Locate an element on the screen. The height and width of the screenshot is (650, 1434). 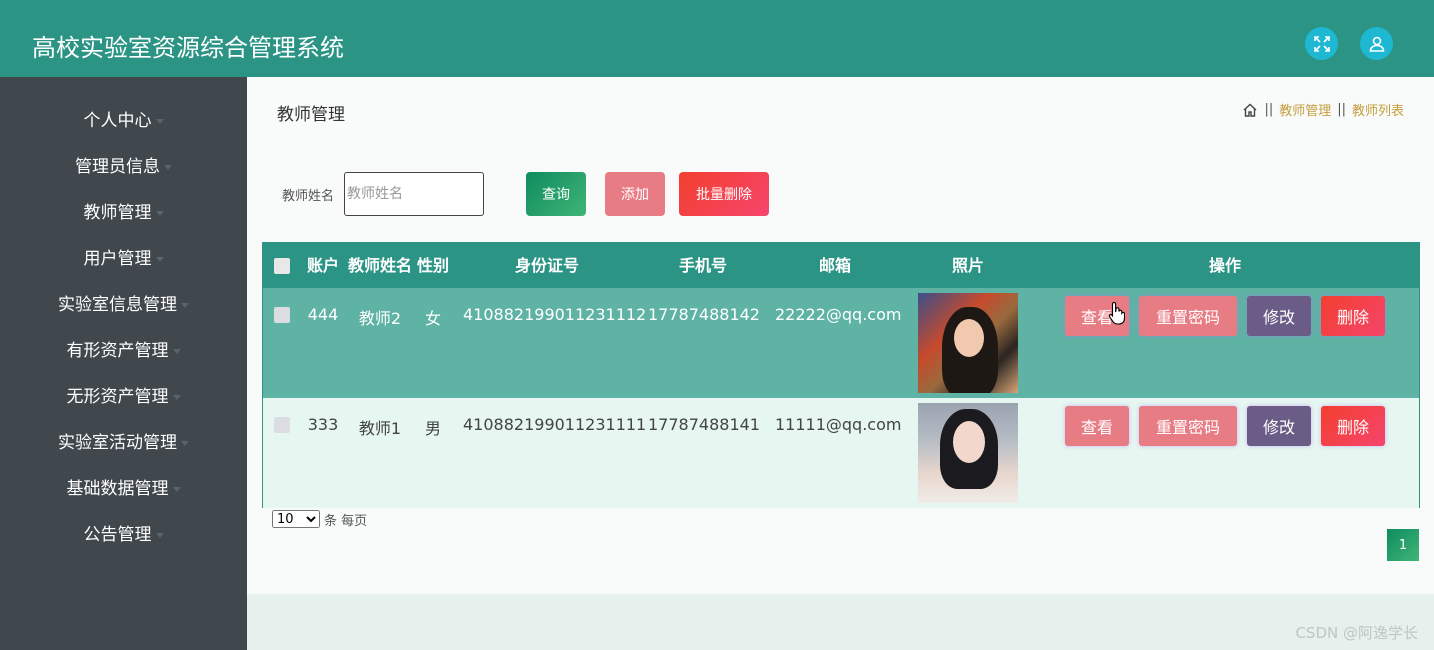
cell-email: 11111@qq.com is located at coordinates (838, 424).